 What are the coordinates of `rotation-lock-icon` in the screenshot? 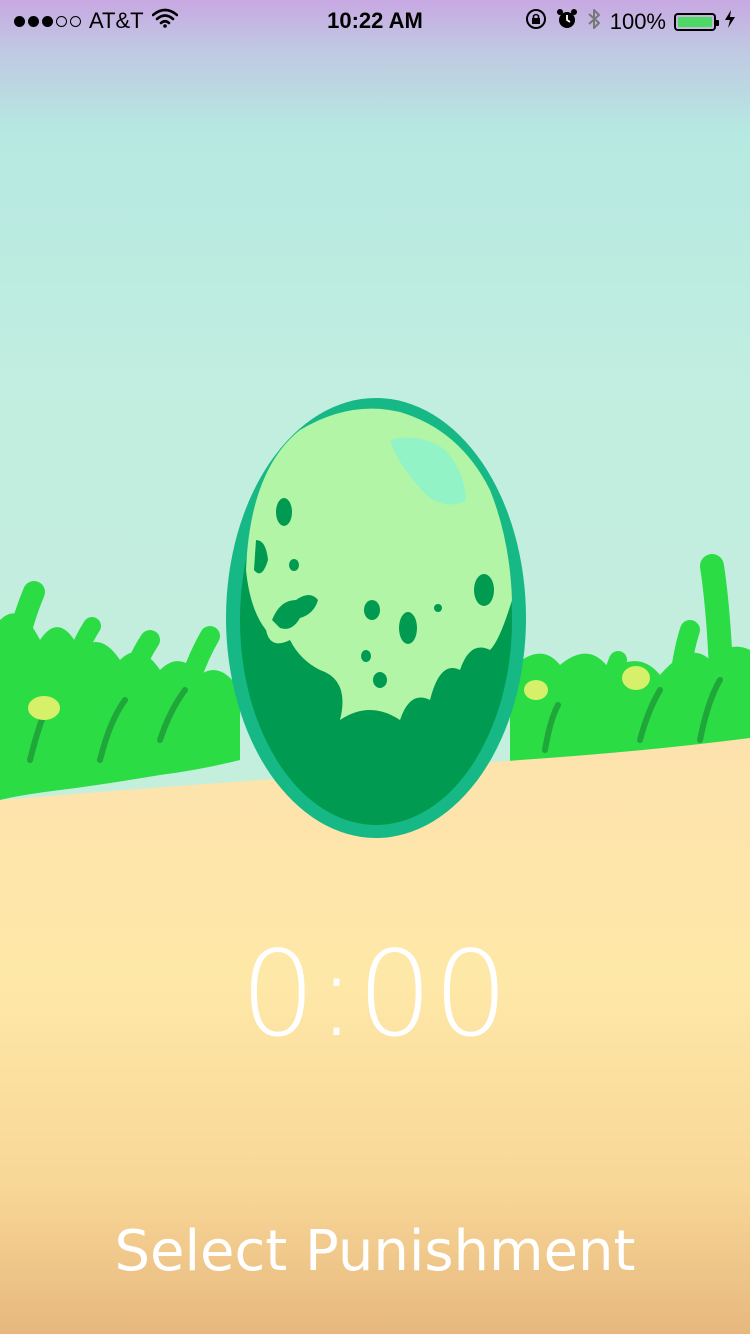 It's located at (536, 22).